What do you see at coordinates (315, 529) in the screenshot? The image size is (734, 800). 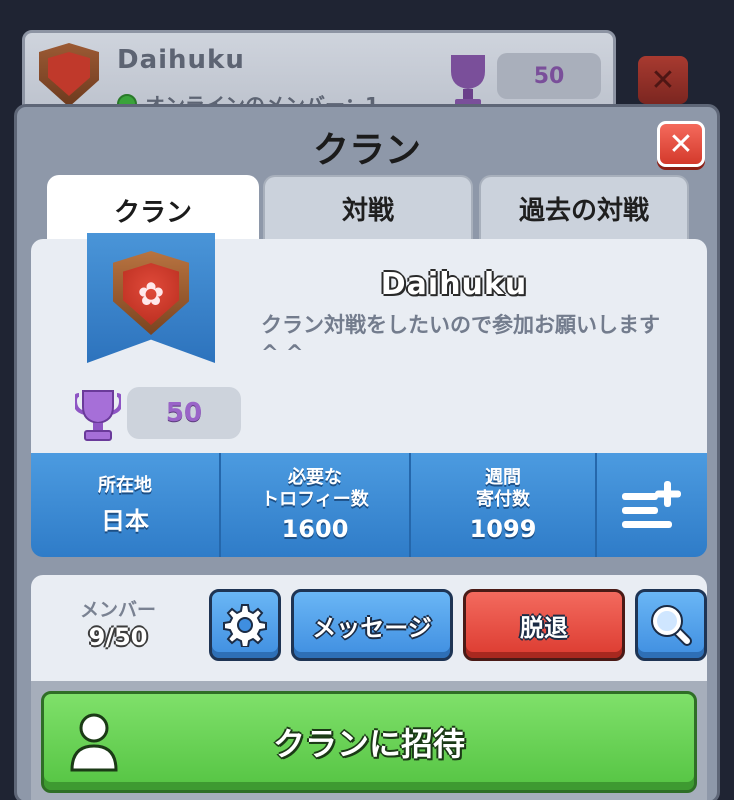 I see `stat-required-value: 1600` at bounding box center [315, 529].